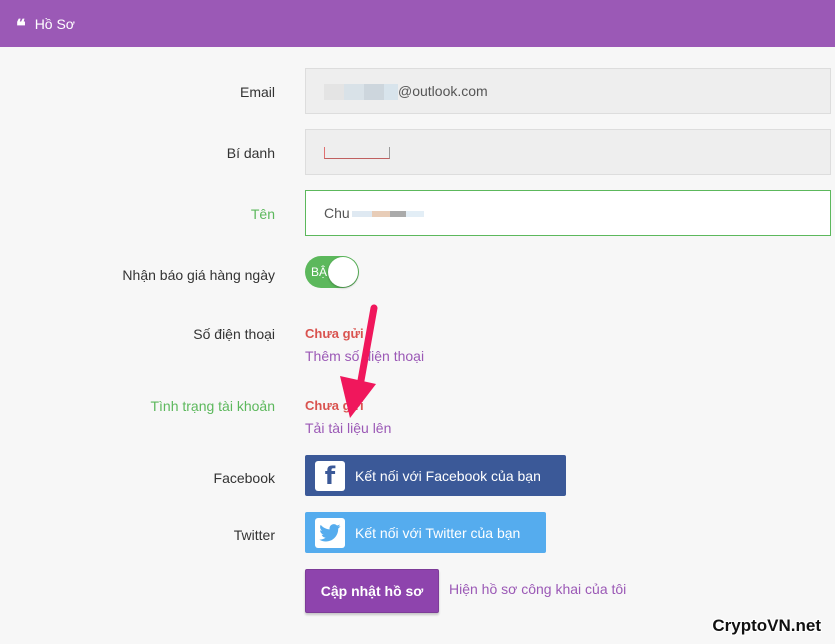 The height and width of the screenshot is (644, 835). I want to click on watermark: CryptoVN.net, so click(766, 625).